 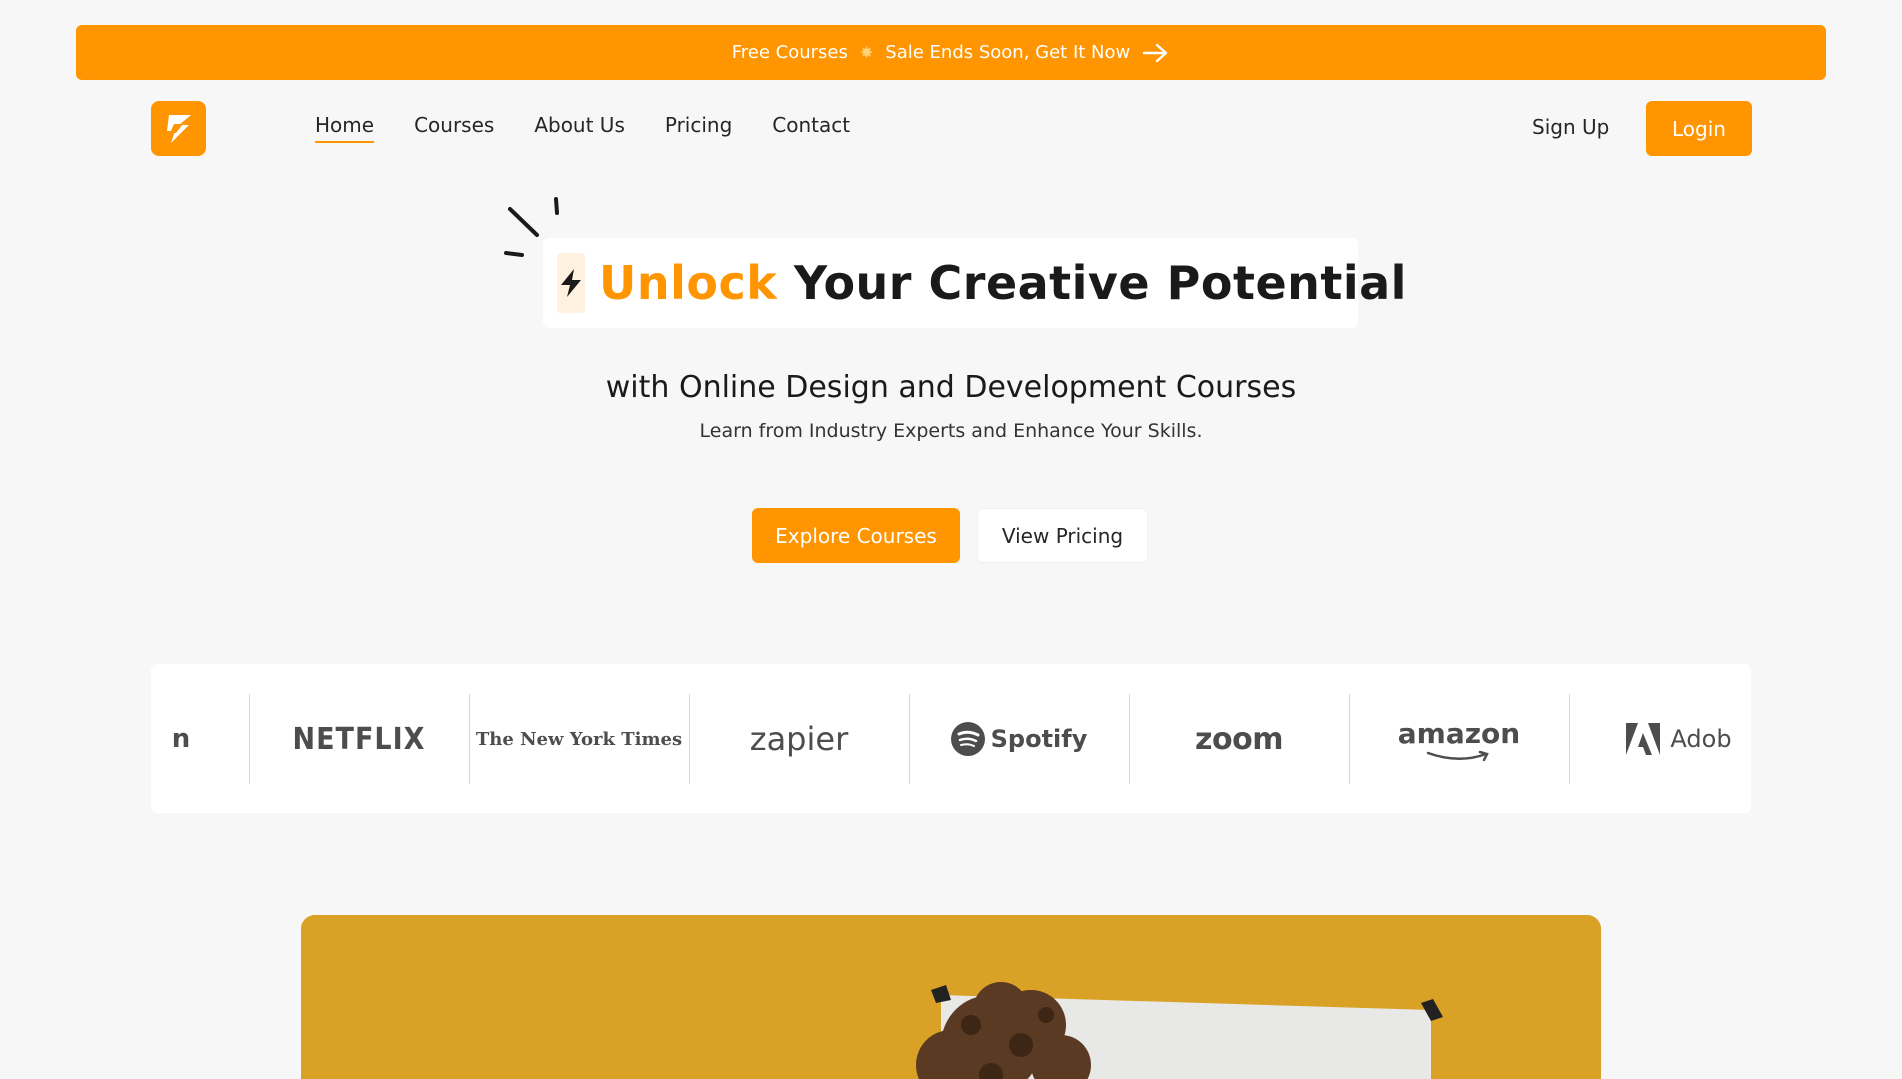 I want to click on logo-mark-icon, so click(x=178, y=128).